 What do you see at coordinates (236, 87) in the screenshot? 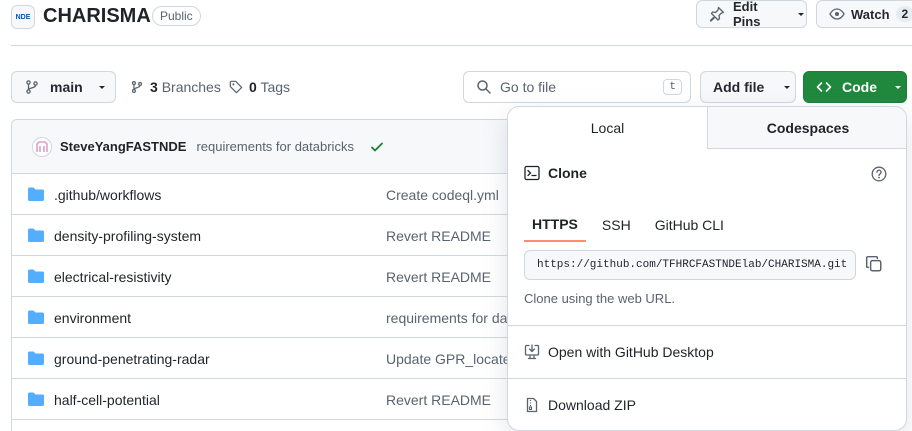
I see `tag-icon` at bounding box center [236, 87].